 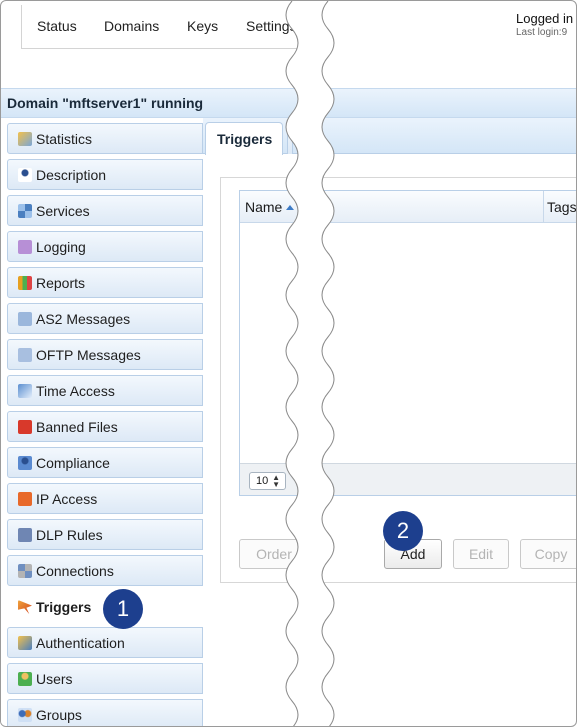 I want to click on compliance-icon, so click(x=25, y=463).